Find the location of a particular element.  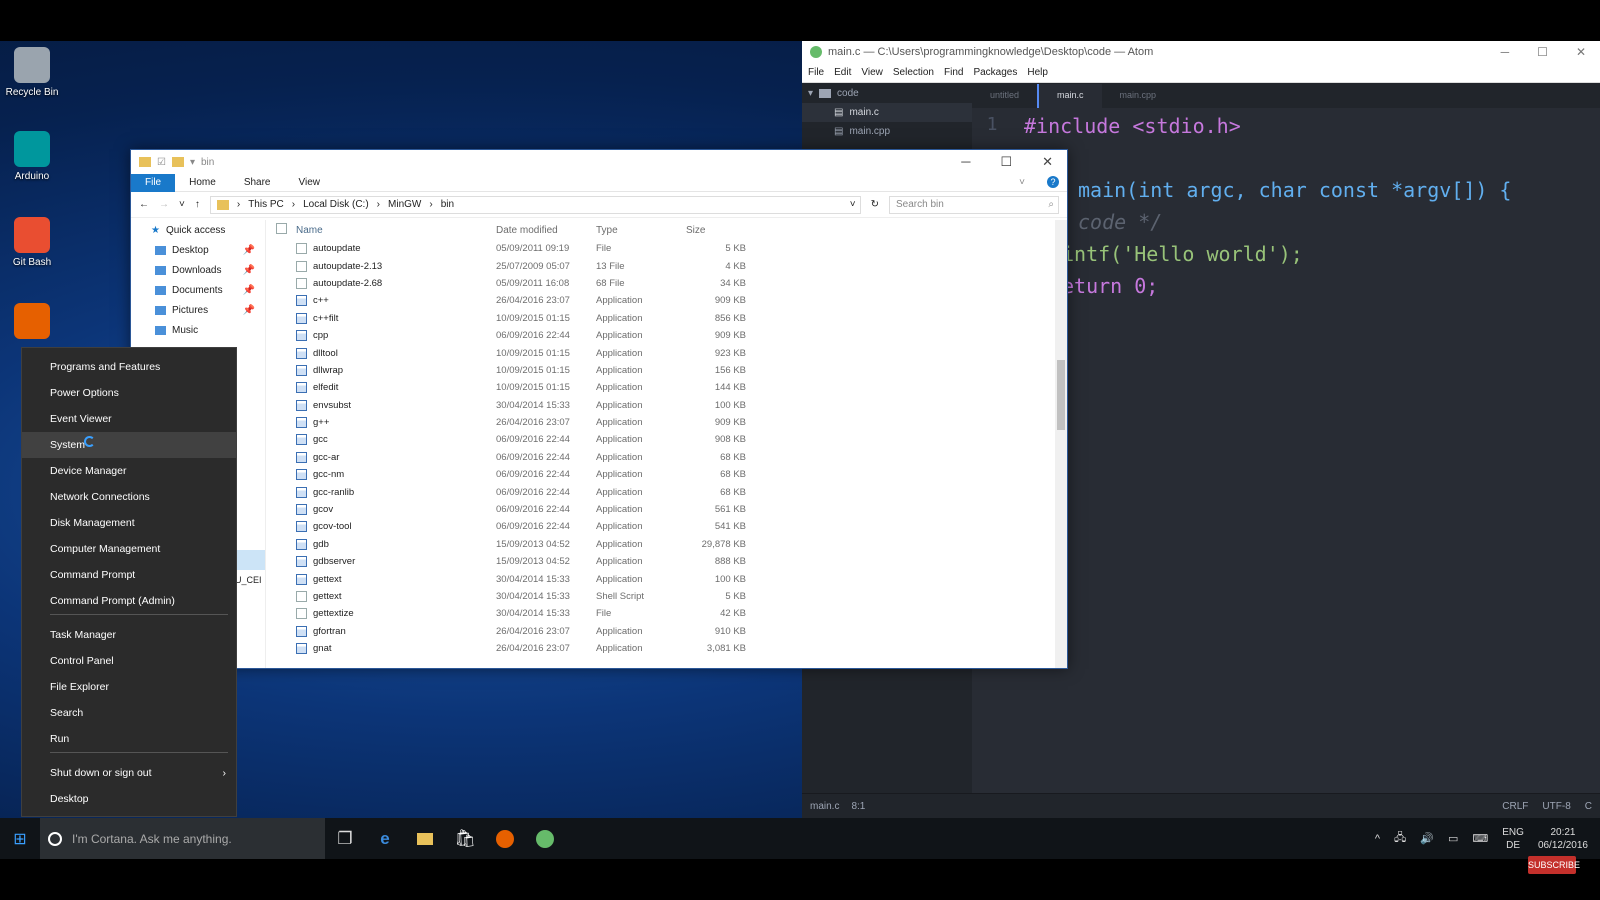

power-menu-item: Command Prompt (Admin) is located at coordinates (129, 601).